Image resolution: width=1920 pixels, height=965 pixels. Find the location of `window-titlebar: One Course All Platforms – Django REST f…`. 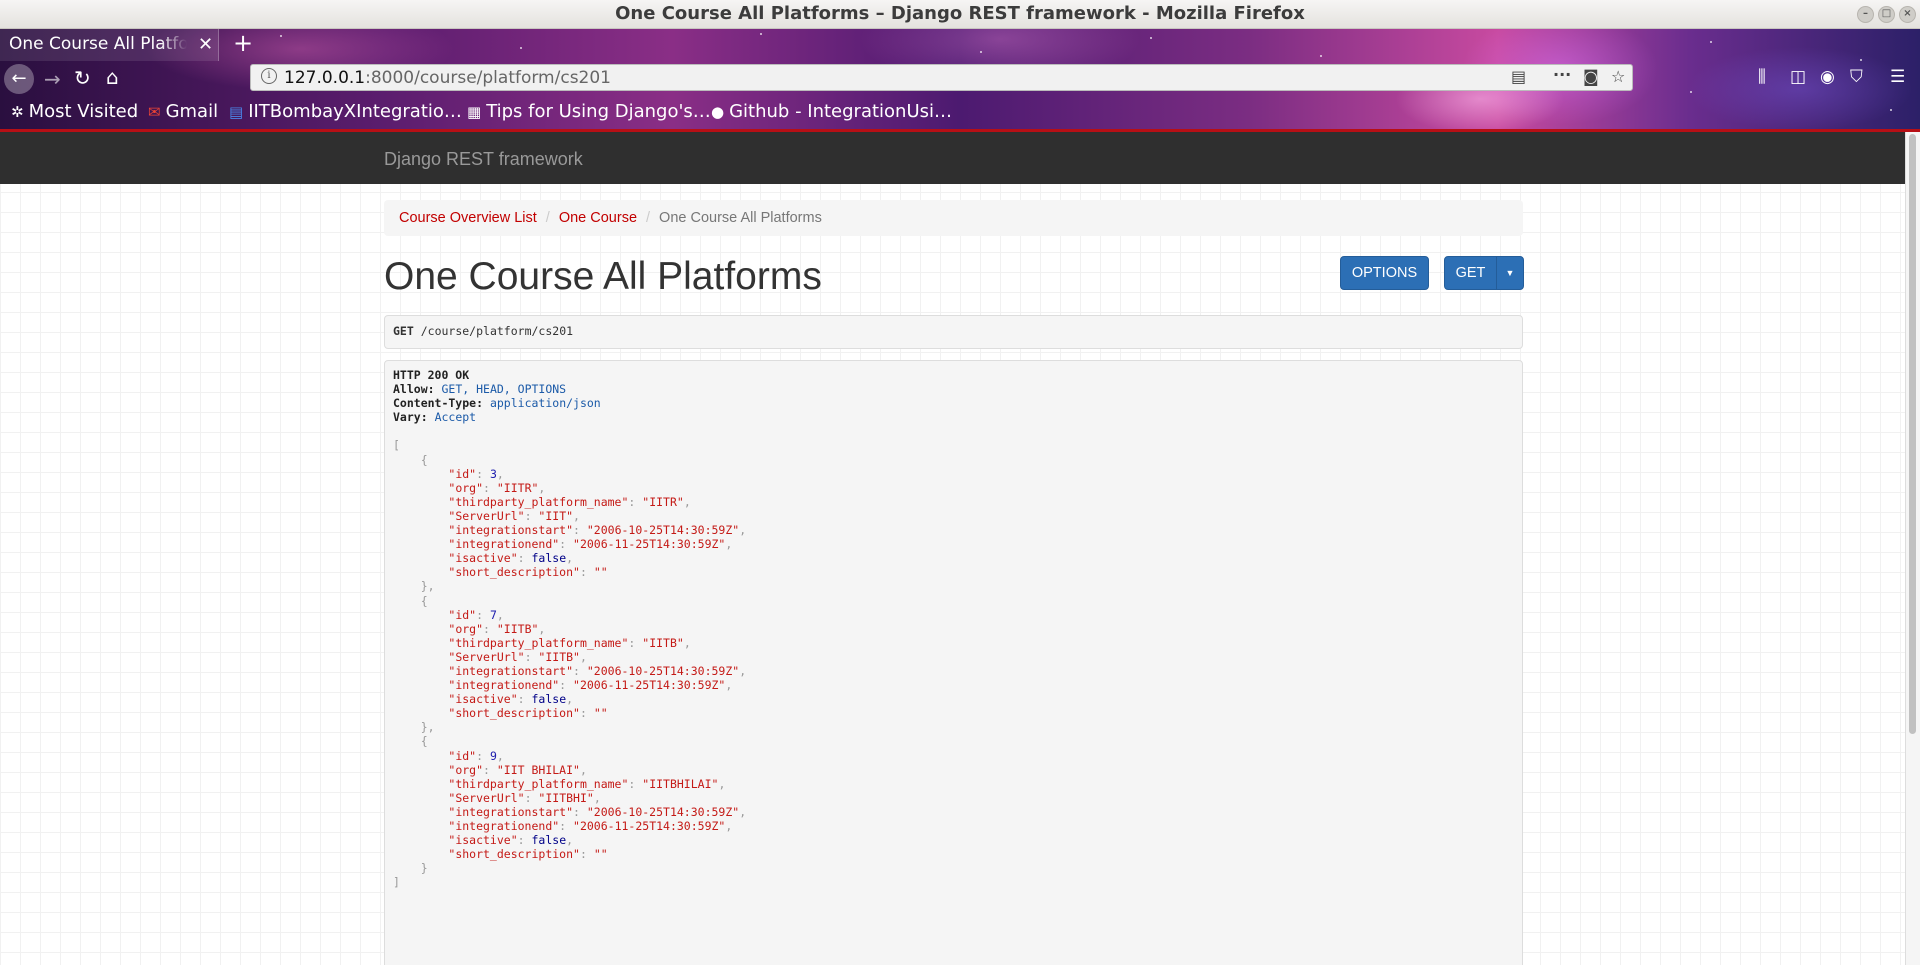

window-titlebar: One Course All Platforms – Django REST f… is located at coordinates (960, 14).